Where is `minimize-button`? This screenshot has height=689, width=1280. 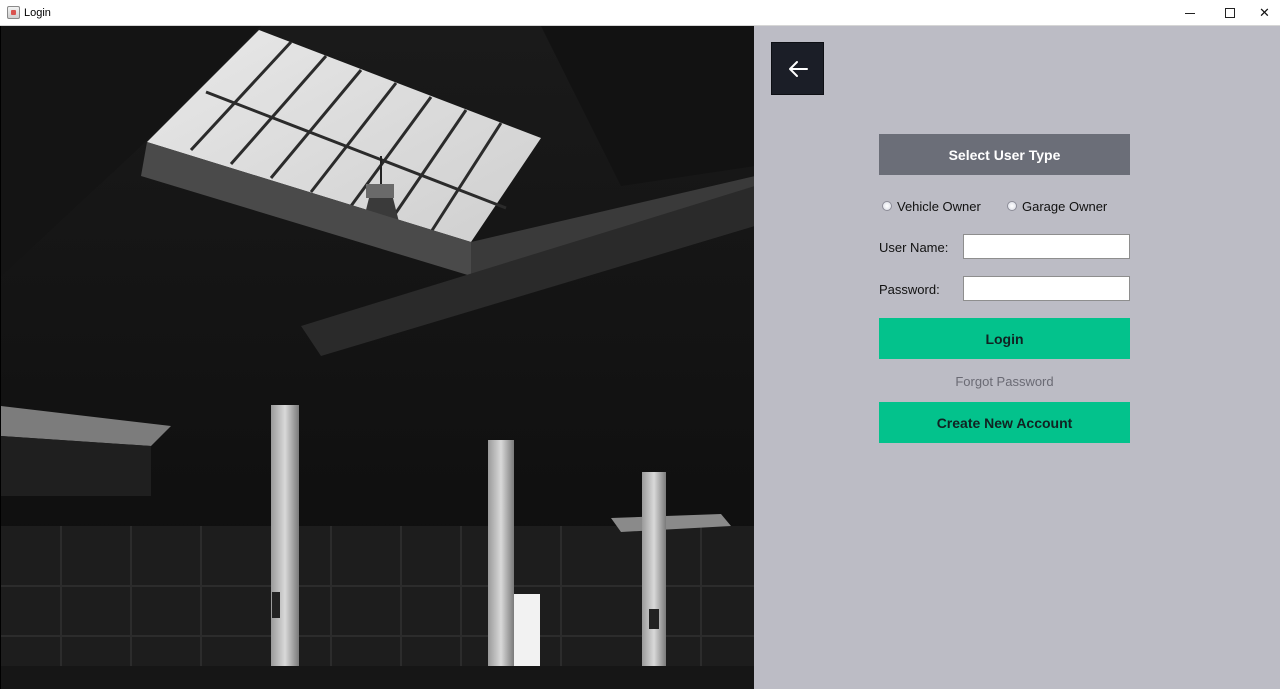 minimize-button is located at coordinates (1190, 13).